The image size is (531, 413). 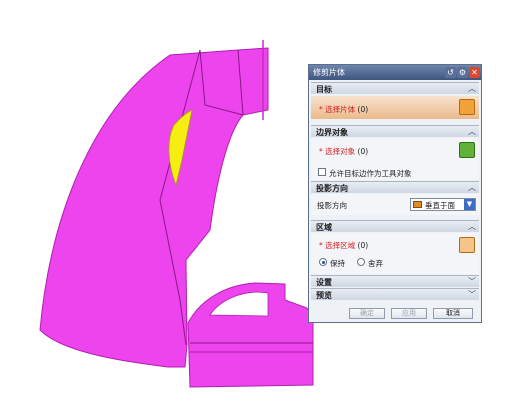 I want to click on select-object-count: (0), so click(x=363, y=151).